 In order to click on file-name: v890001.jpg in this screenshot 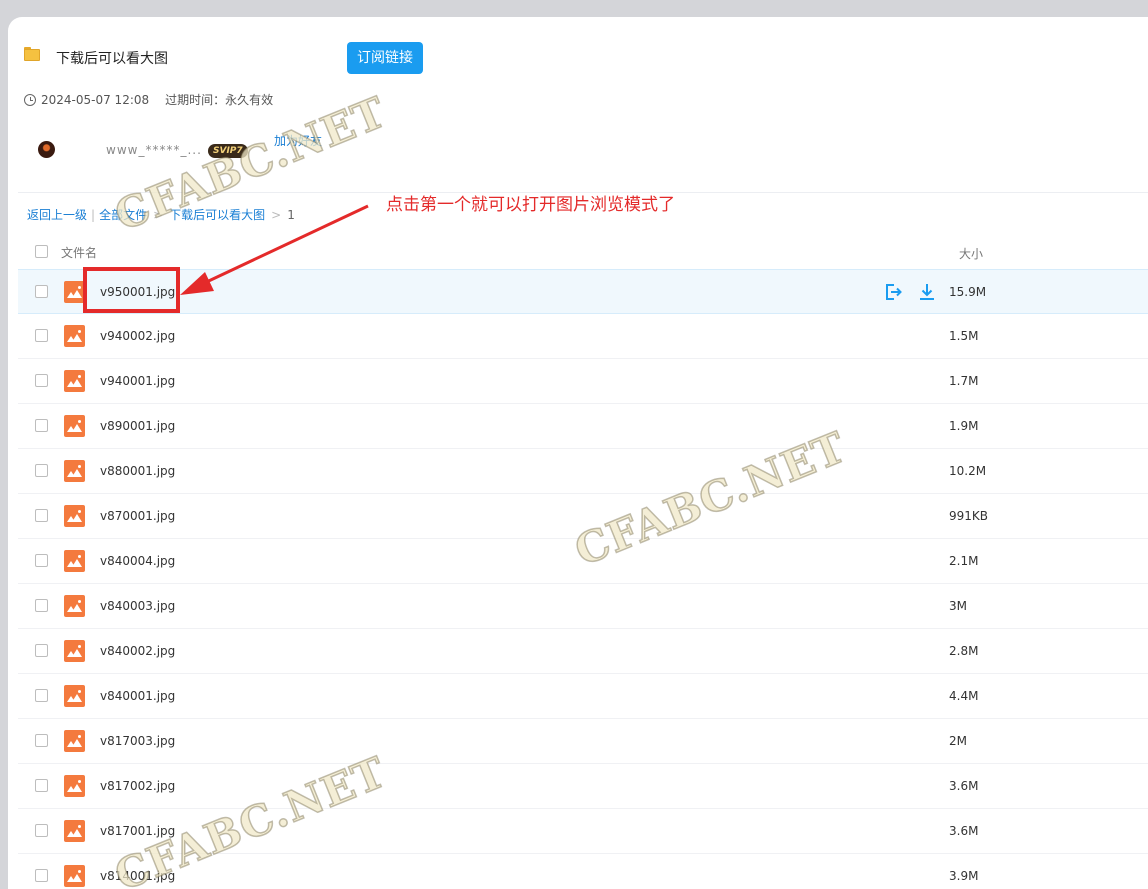, I will do `click(137, 426)`.